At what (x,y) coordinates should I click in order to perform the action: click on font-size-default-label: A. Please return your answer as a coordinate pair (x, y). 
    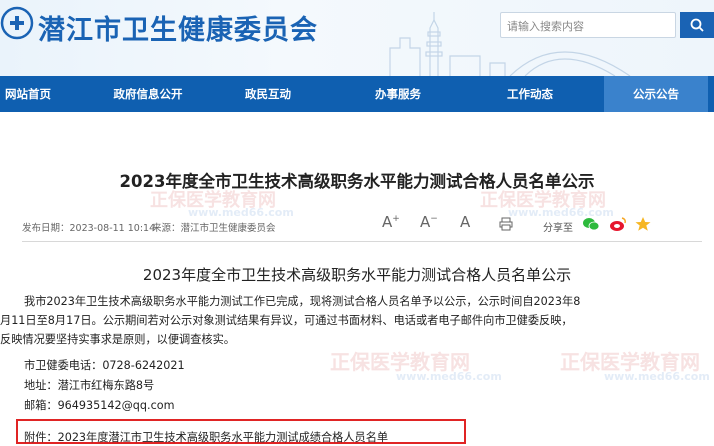
    Looking at the image, I should click on (465, 222).